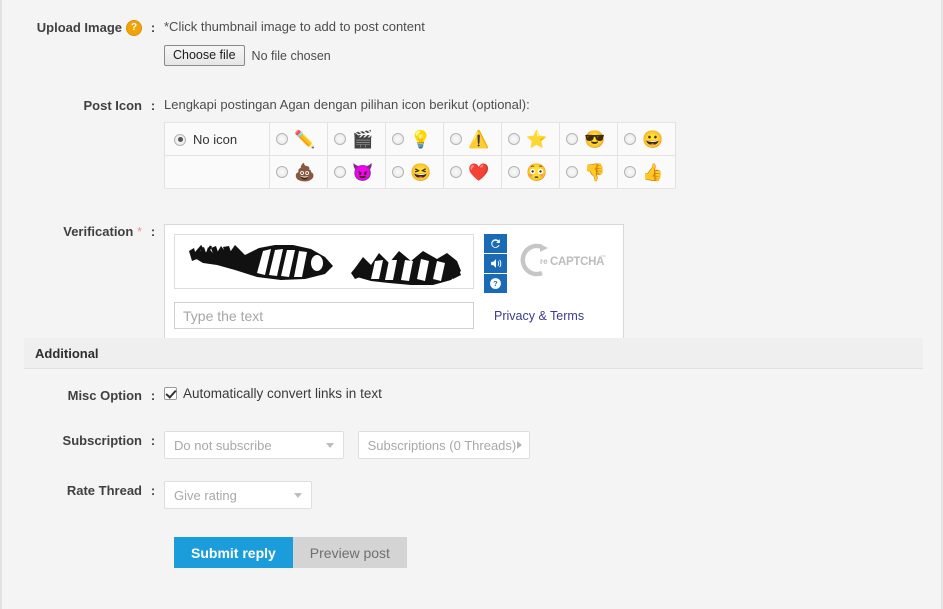 Image resolution: width=943 pixels, height=609 pixels. What do you see at coordinates (539, 316) in the screenshot?
I see `privacy-terms-link: Privacy & Terms` at bounding box center [539, 316].